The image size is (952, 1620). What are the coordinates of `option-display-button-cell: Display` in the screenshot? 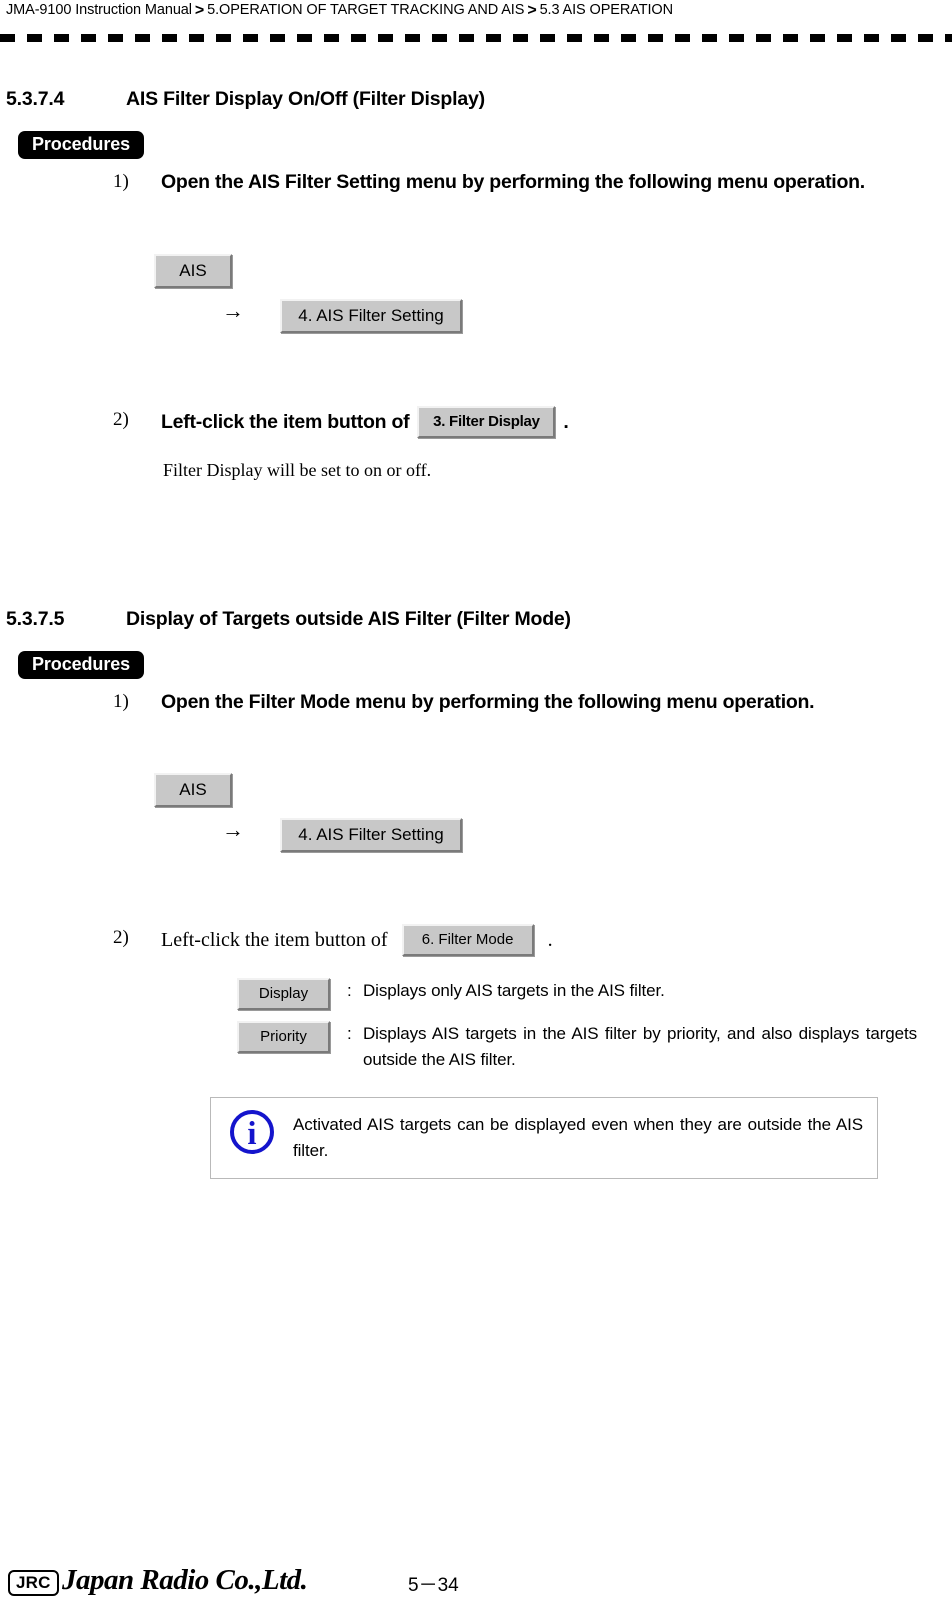 It's located at (289, 994).